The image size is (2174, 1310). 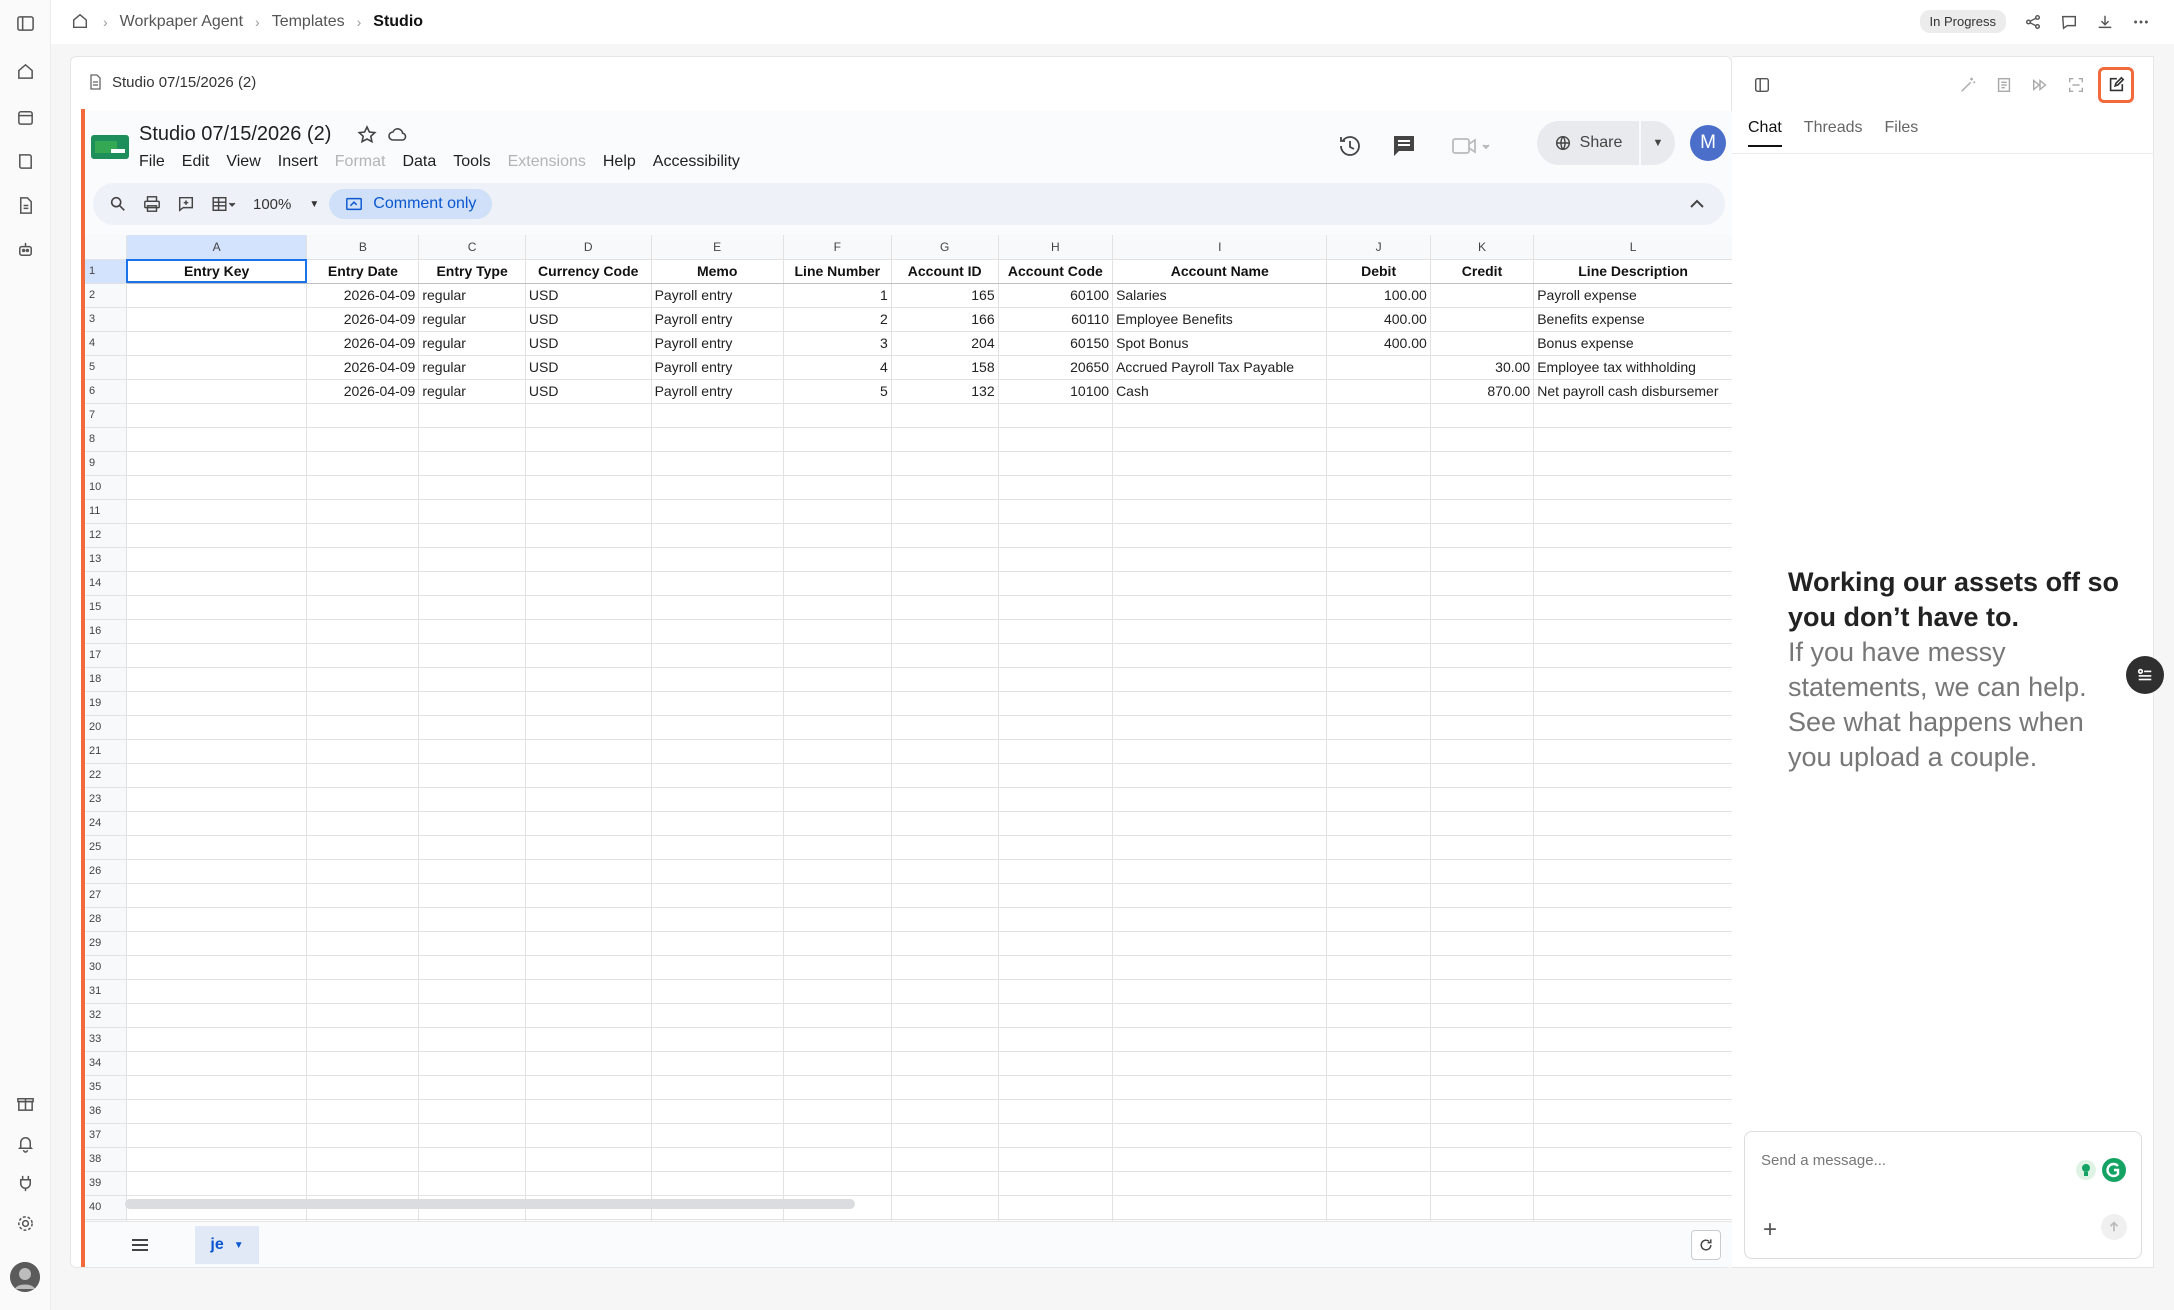 What do you see at coordinates (106, 1111) in the screenshot?
I see `row-number: 36` at bounding box center [106, 1111].